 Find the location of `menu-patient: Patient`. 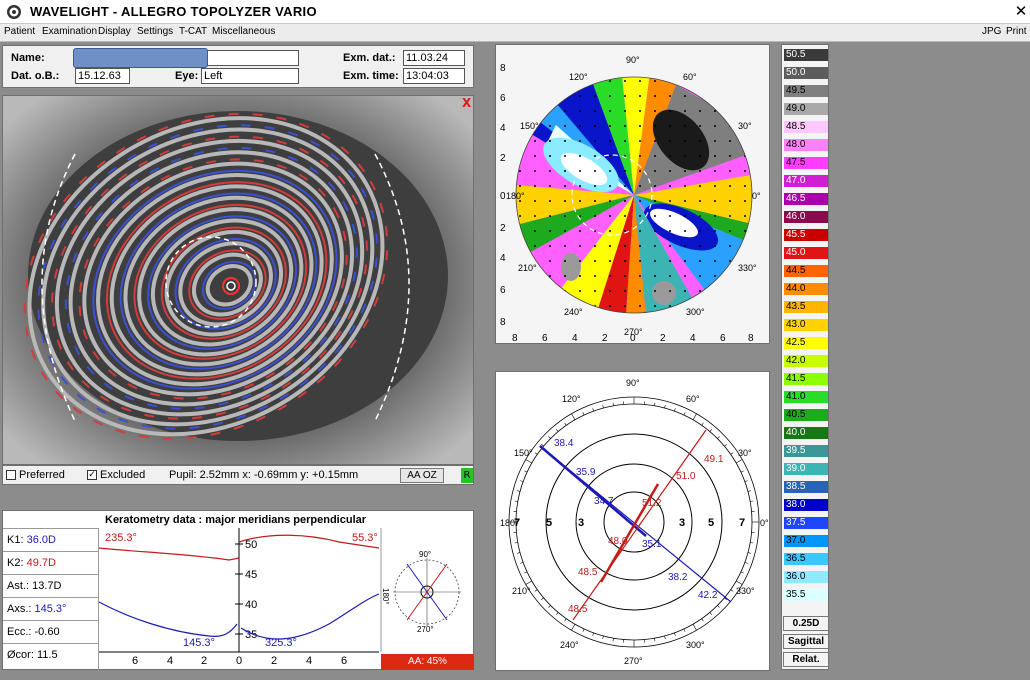

menu-patient: Patient is located at coordinates (19, 31).